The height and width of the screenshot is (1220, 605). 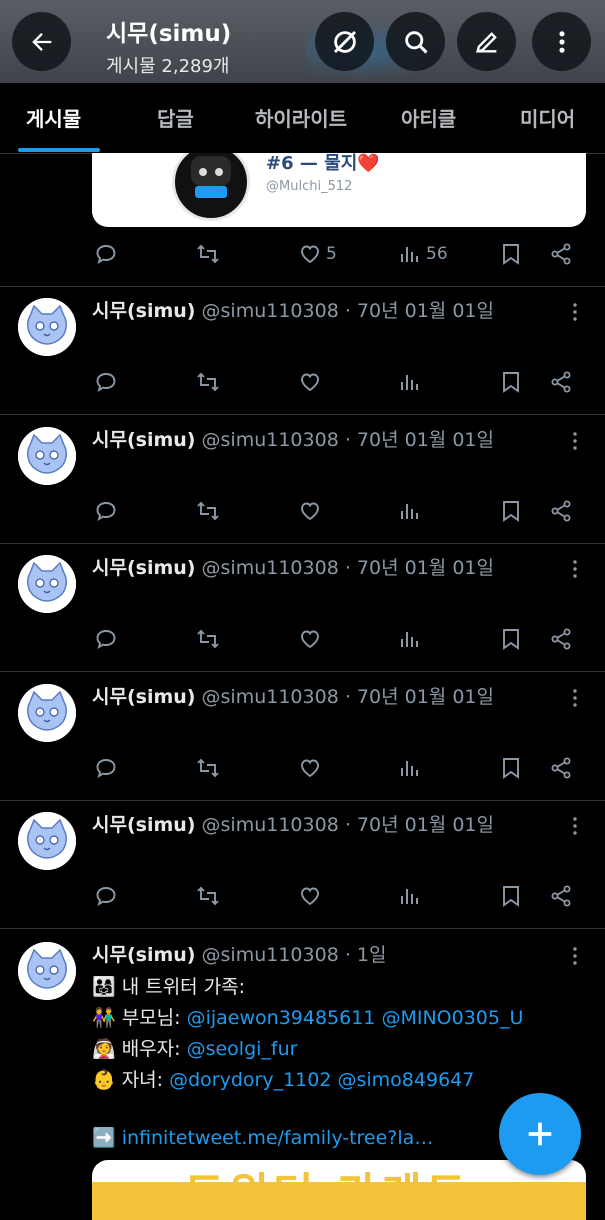 I want to click on search-button, so click(x=415, y=41).